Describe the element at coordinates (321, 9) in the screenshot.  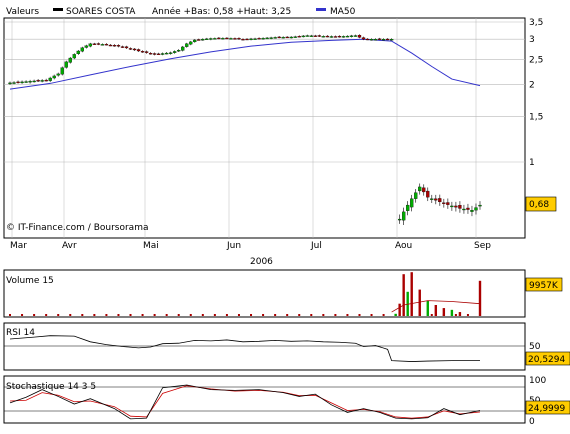
I see `ma-swatch` at that location.